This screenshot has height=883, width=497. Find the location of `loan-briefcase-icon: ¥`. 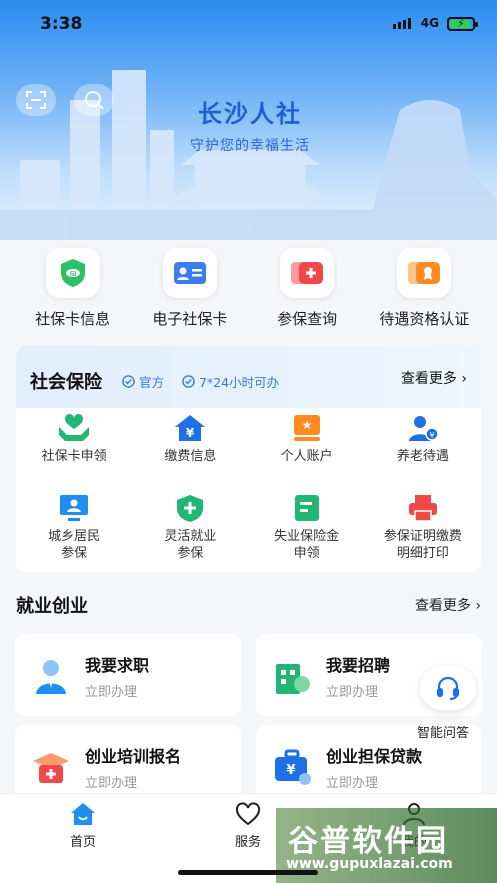

loan-briefcase-icon: ¥ is located at coordinates (293, 767).